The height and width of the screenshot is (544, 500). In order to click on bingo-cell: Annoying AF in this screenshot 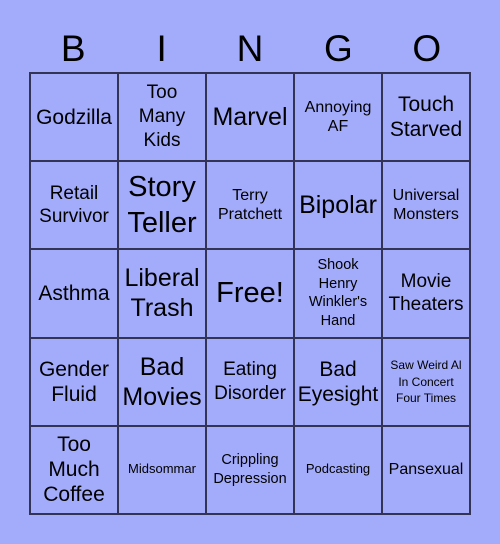, I will do `click(338, 117)`.